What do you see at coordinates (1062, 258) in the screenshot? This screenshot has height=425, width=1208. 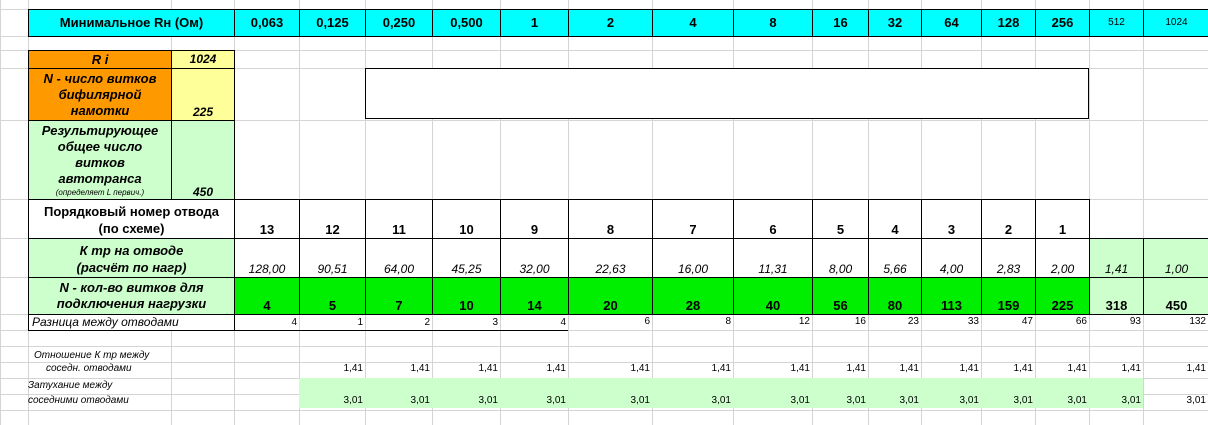 I see `ktr-value-cell: 2,00` at bounding box center [1062, 258].